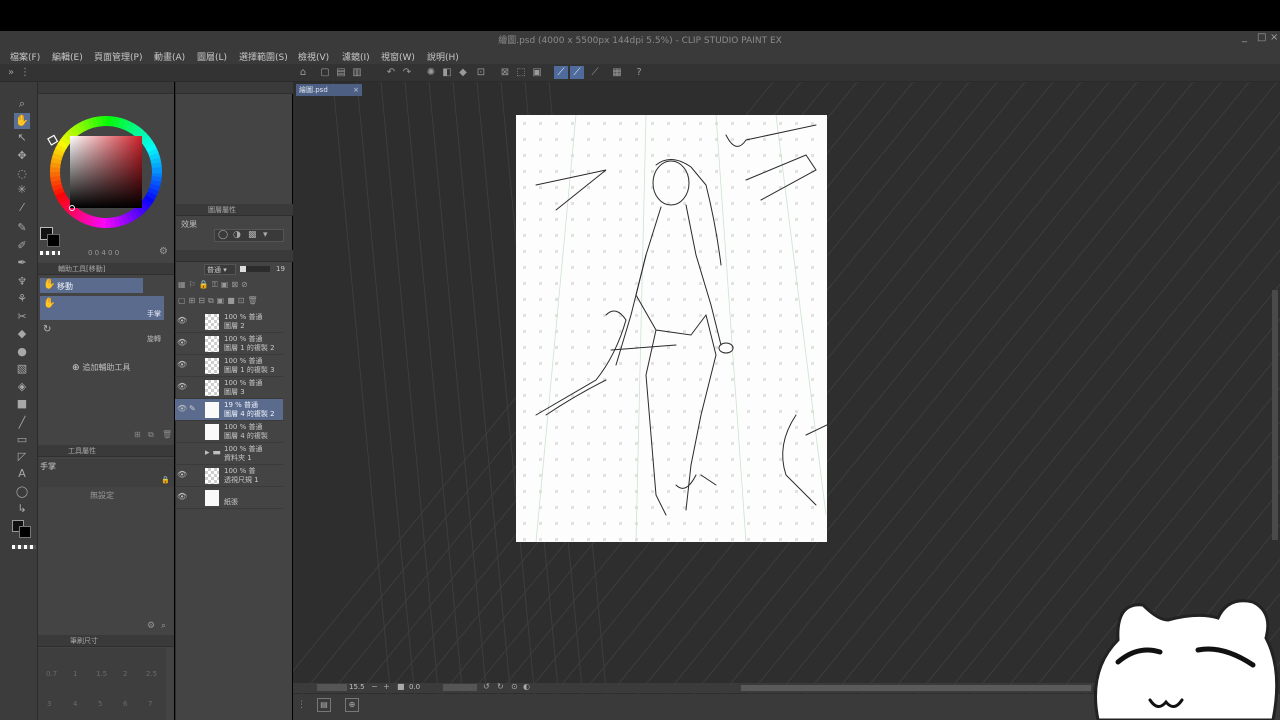  Describe the element at coordinates (102, 684) in the screenshot. I see `brush-size-grid: 0.7 1 1.5 2 2.5 3 4 5 6 7` at that location.